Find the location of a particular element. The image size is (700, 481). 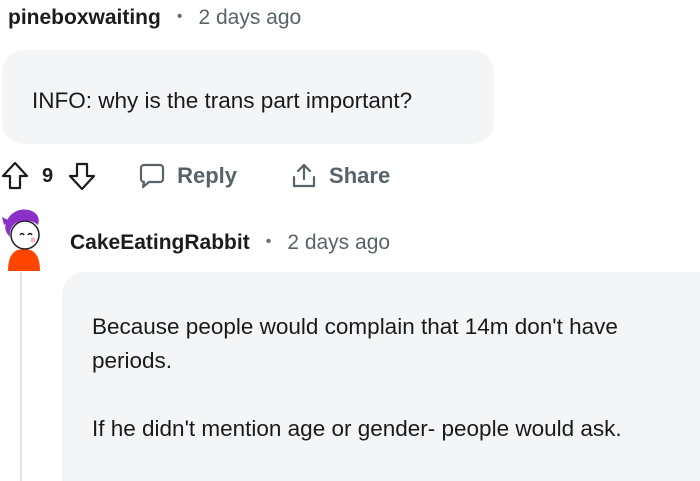

reply-label: Reply is located at coordinates (207, 175).